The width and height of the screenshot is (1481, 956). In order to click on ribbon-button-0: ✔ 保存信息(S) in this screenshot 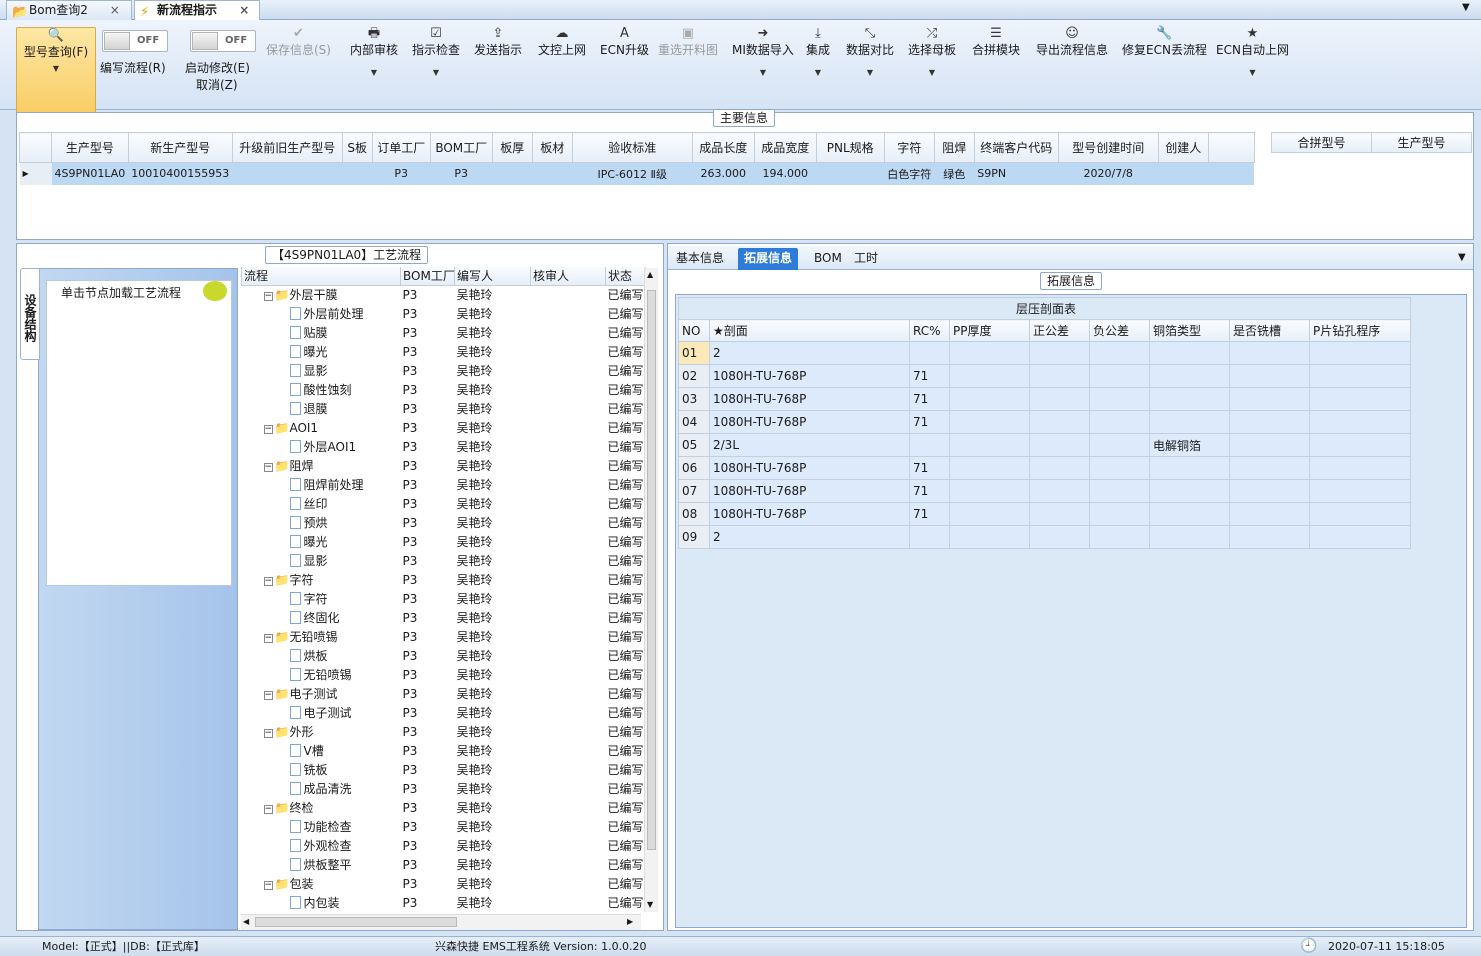, I will do `click(298, 42)`.